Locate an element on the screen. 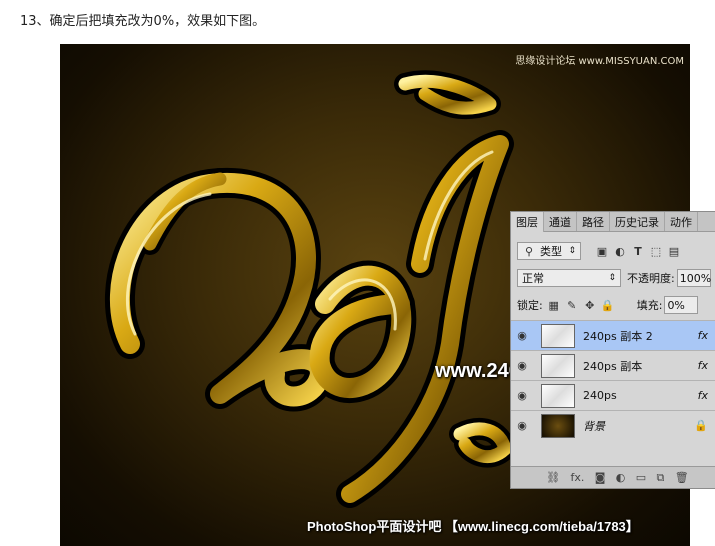  step-instruction: 13、确定后把填充改为0%，效果如下图。 is located at coordinates (143, 21).